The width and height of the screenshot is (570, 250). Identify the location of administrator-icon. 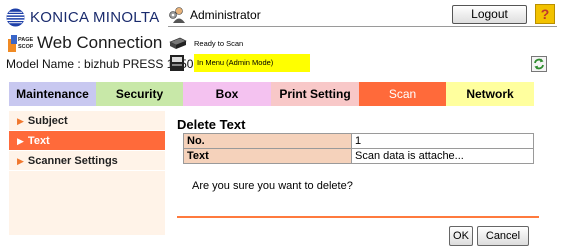
(177, 15).